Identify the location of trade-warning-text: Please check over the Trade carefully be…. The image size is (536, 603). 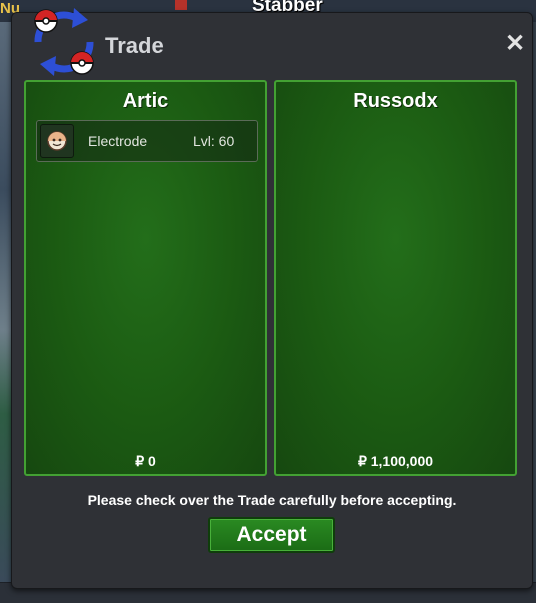
(272, 500).